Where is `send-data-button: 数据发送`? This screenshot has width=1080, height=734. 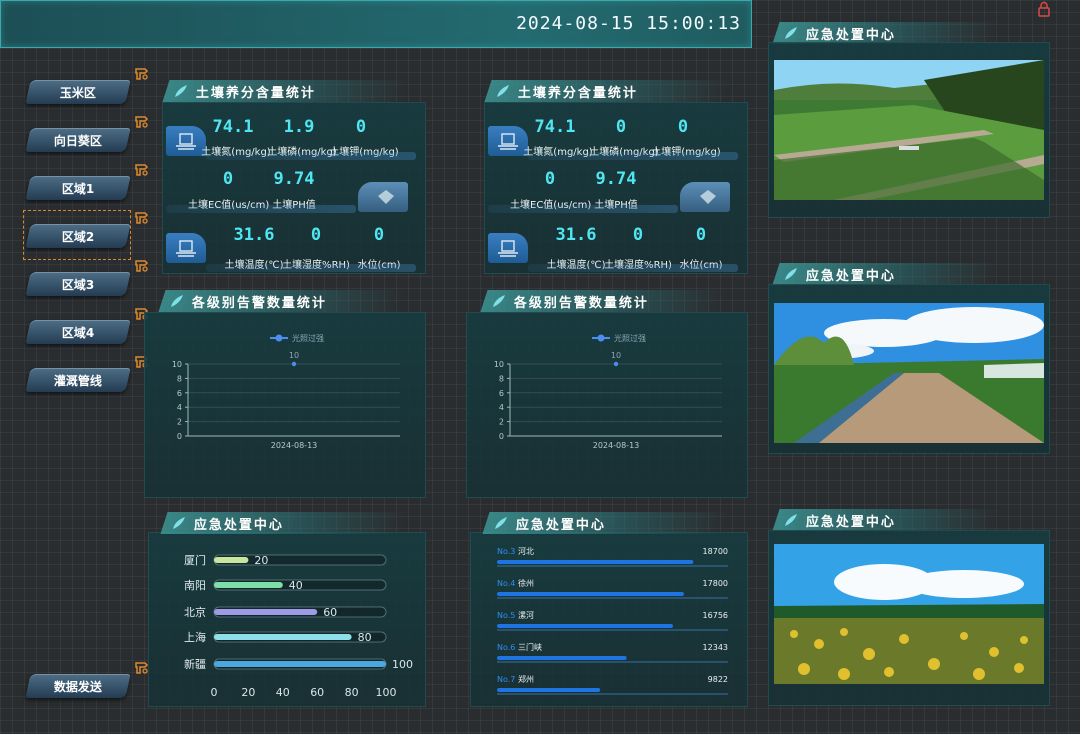
send-data-button: 数据发送 is located at coordinates (78, 686).